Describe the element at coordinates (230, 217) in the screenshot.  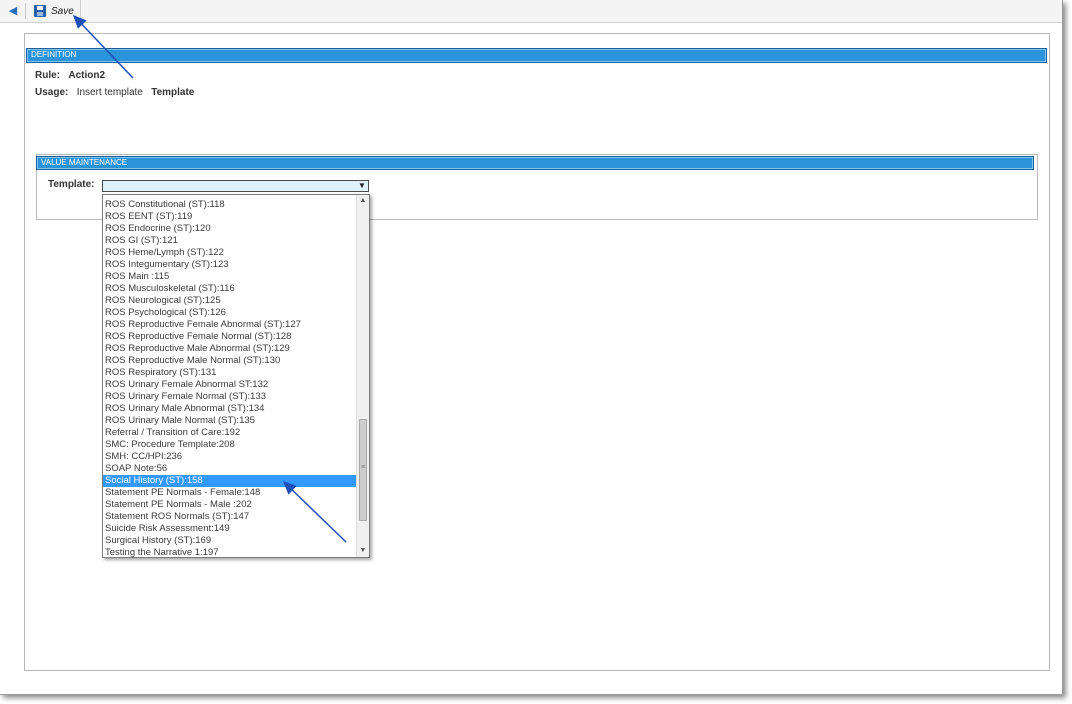
I see `dropdown-option: ROS EENT (ST):119` at that location.